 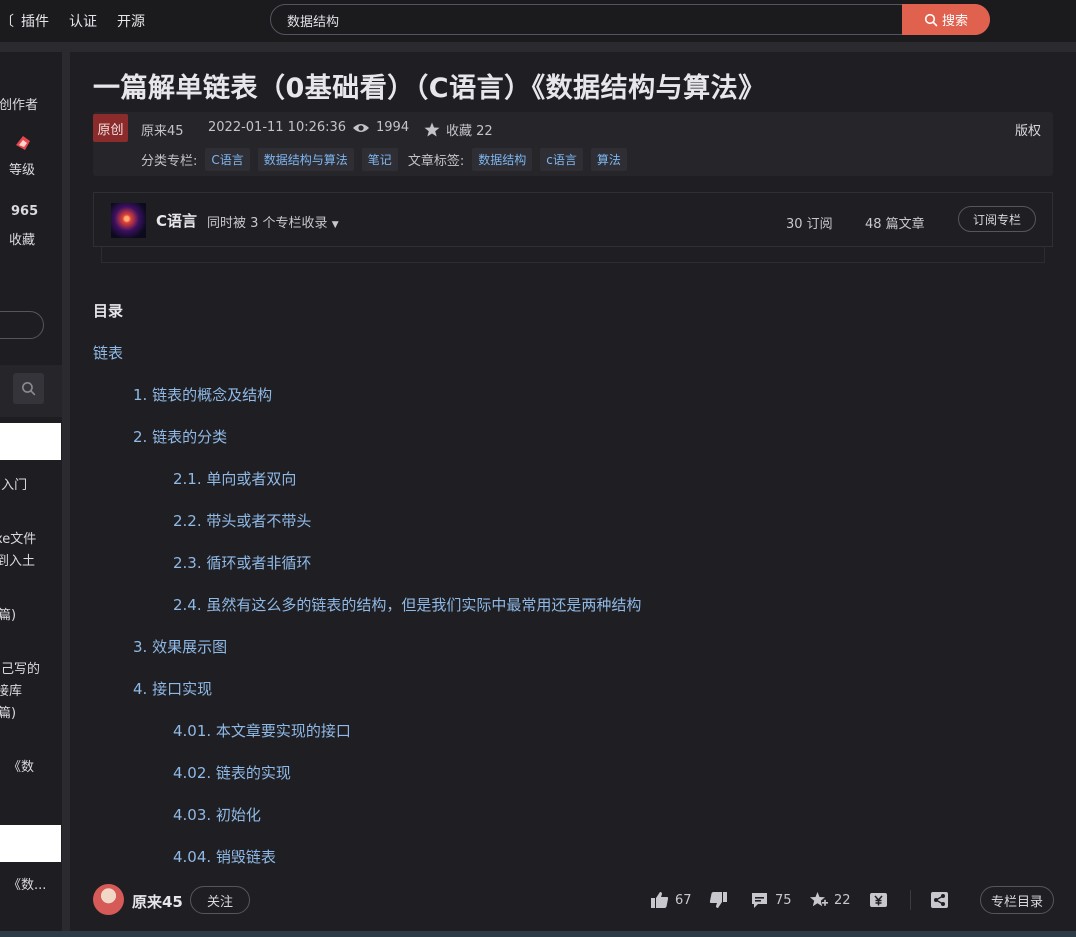 What do you see at coordinates (11, 689) in the screenshot?
I see `sidebar-list-item: 接库` at bounding box center [11, 689].